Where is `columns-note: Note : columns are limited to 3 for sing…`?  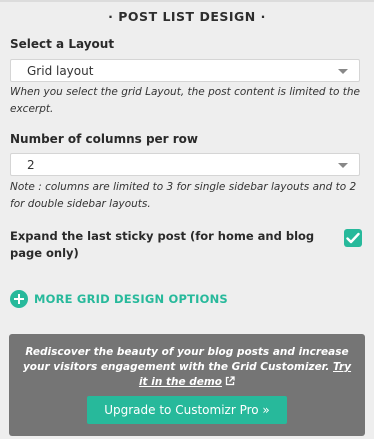
columns-note: Note : columns are limited to 3 for sing… is located at coordinates (183, 195).